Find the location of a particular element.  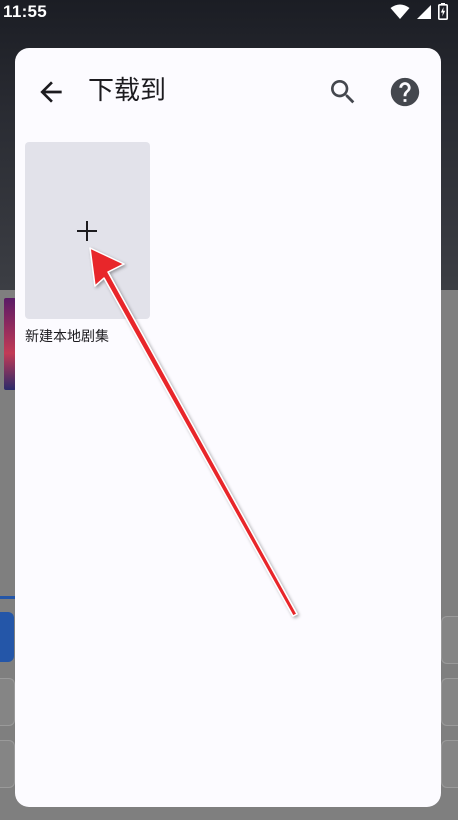

dialog-header: 下载到 is located at coordinates (228, 91).